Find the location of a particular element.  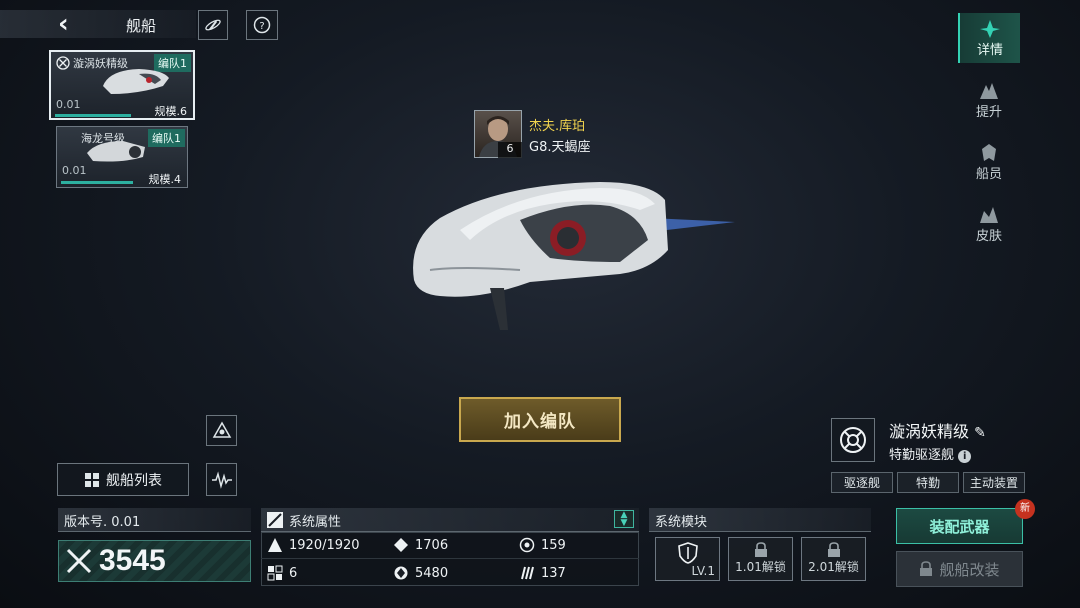

attribute-value: 6 is located at coordinates (293, 573).